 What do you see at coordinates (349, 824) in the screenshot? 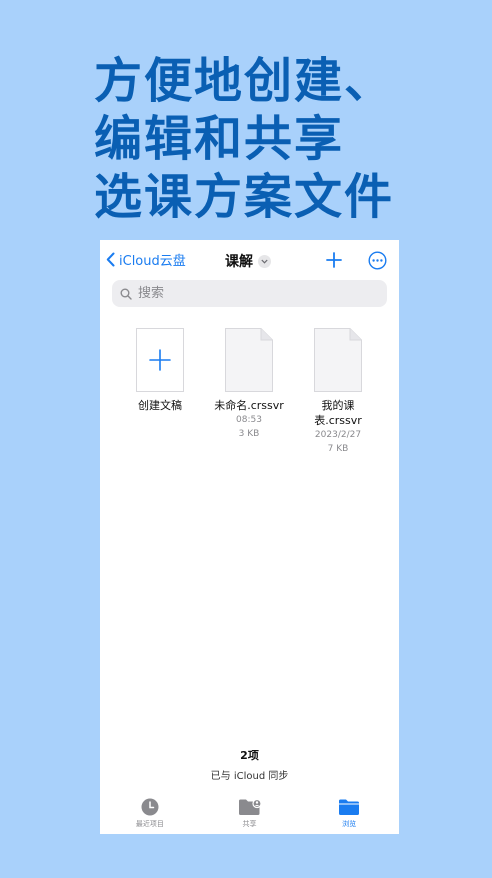
I see `tab-label: 浏览` at bounding box center [349, 824].